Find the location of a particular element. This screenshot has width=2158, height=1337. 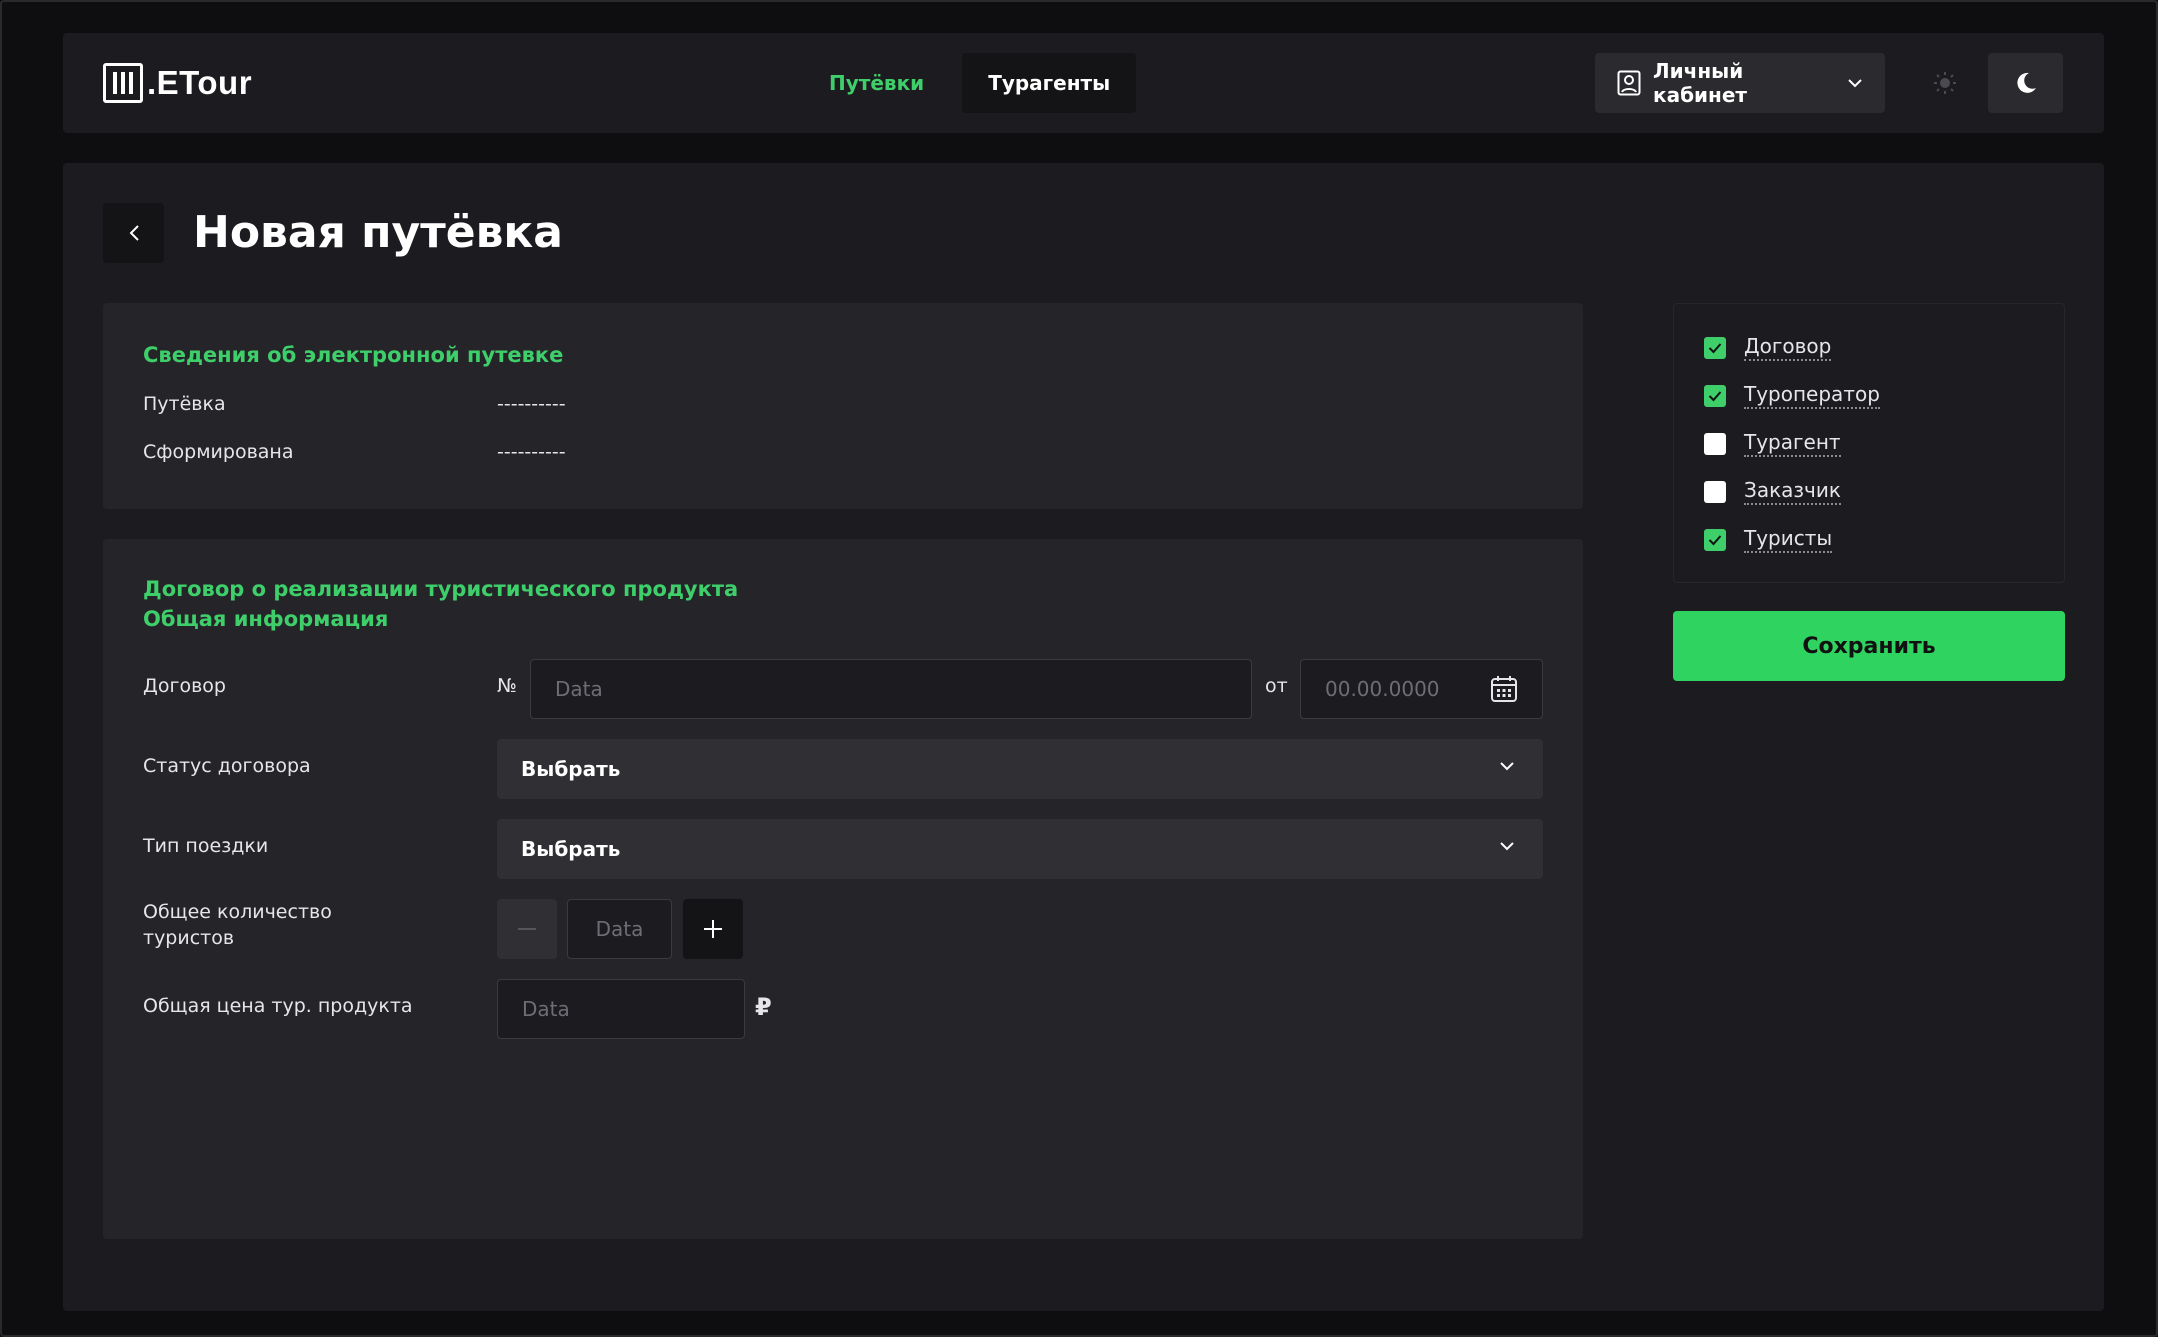

contract-label: Договор is located at coordinates (184, 686).